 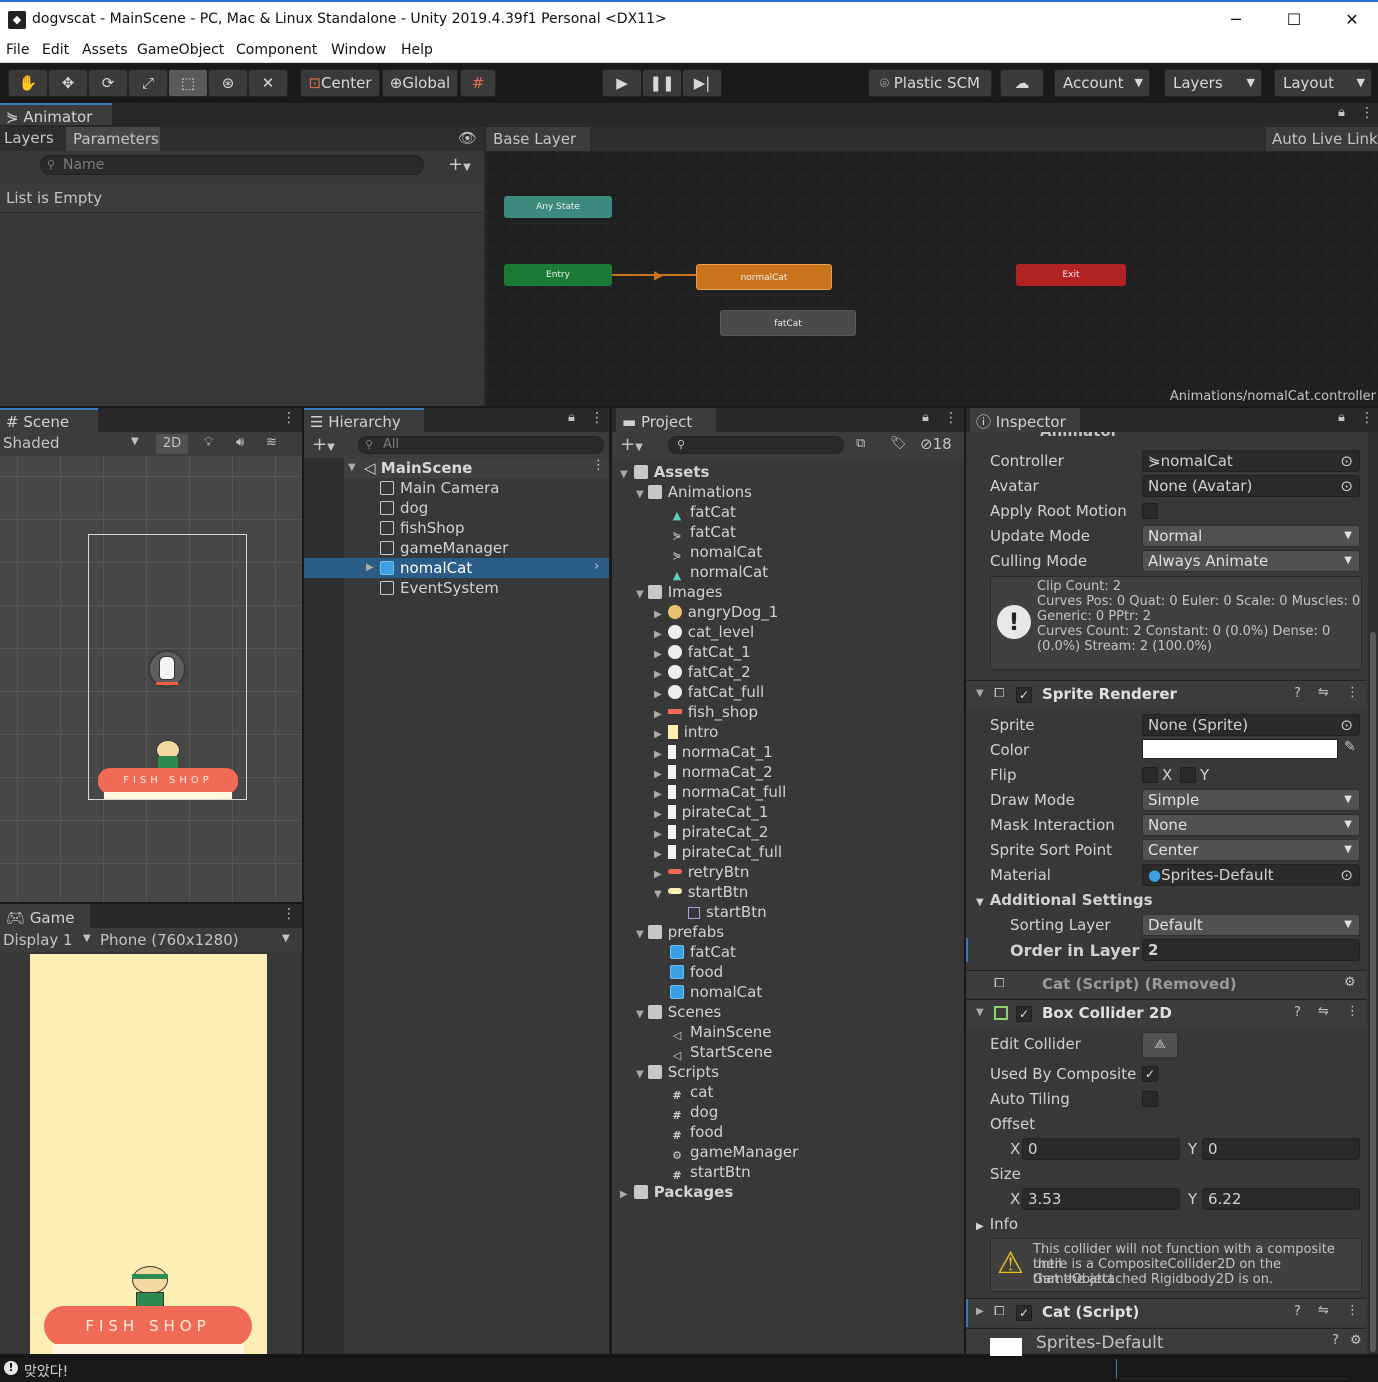 What do you see at coordinates (1251, 950) in the screenshot?
I see `order-in-layer-field: 2` at bounding box center [1251, 950].